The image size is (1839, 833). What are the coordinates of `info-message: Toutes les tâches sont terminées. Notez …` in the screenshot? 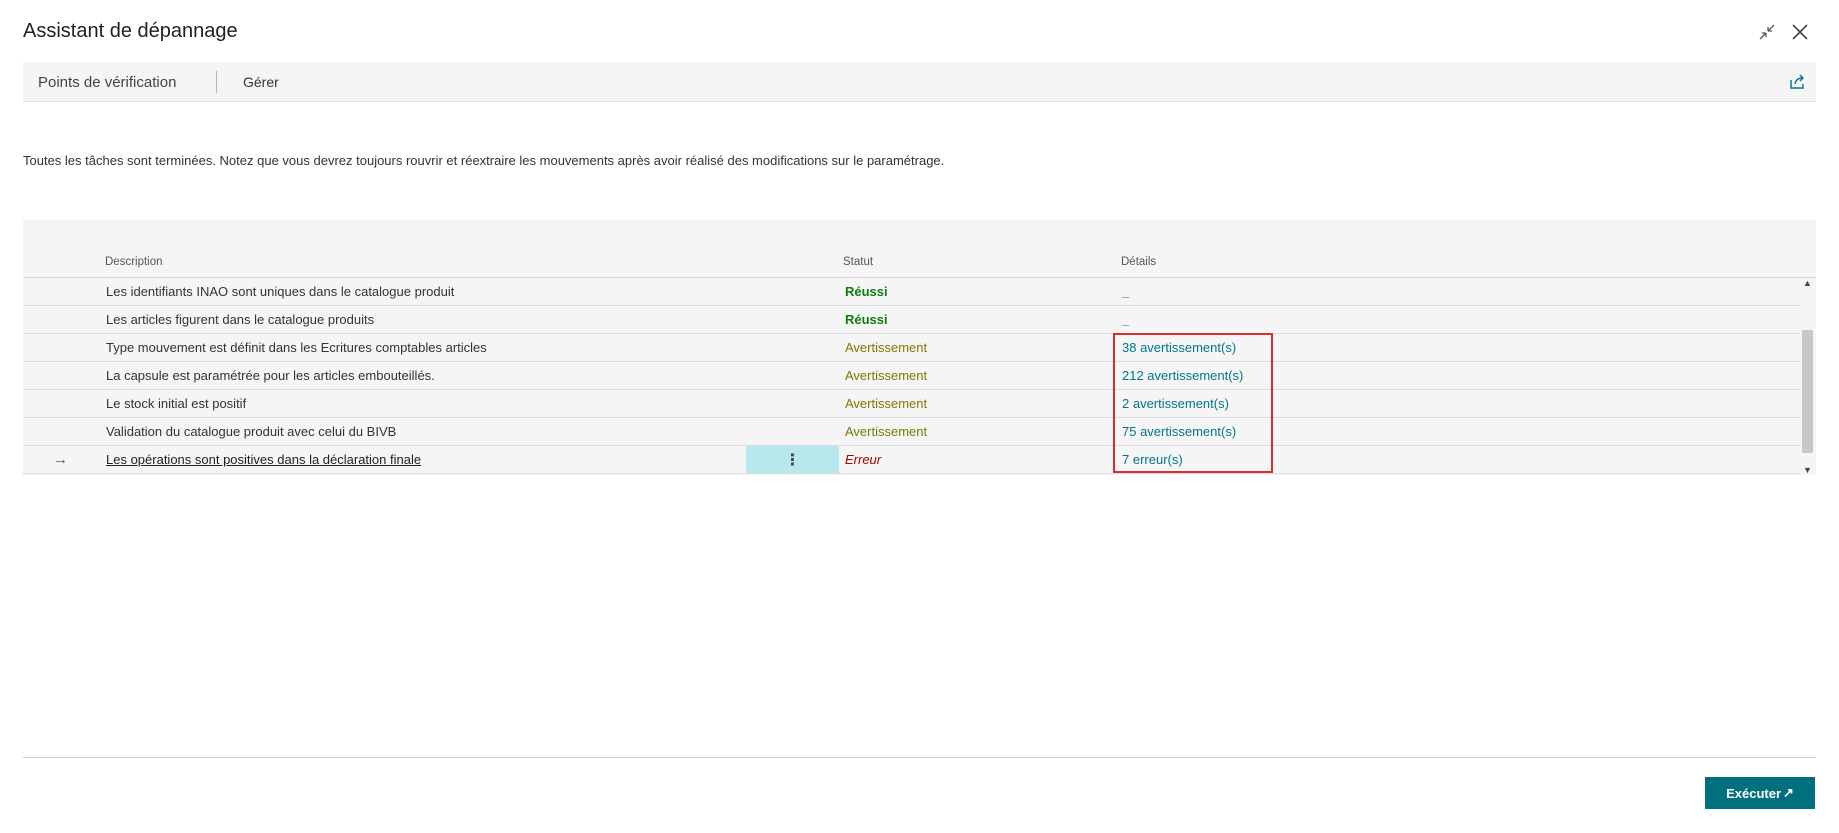 It's located at (484, 160).